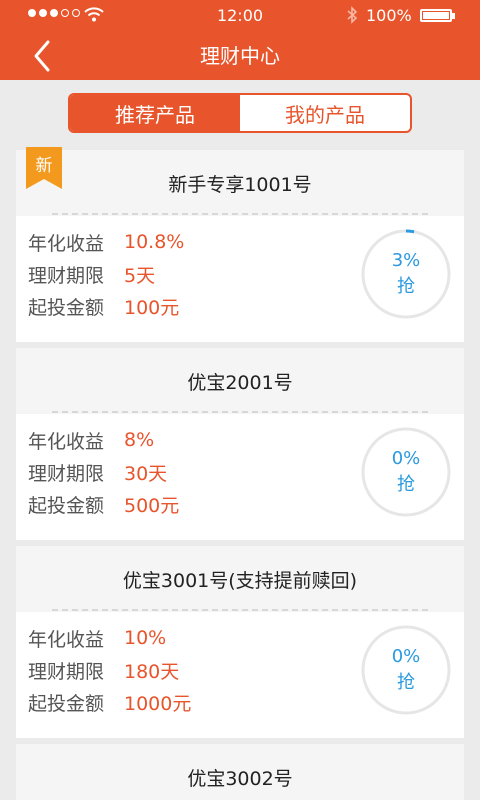  I want to click on card-header: 优宝2001号, so click(240, 381).